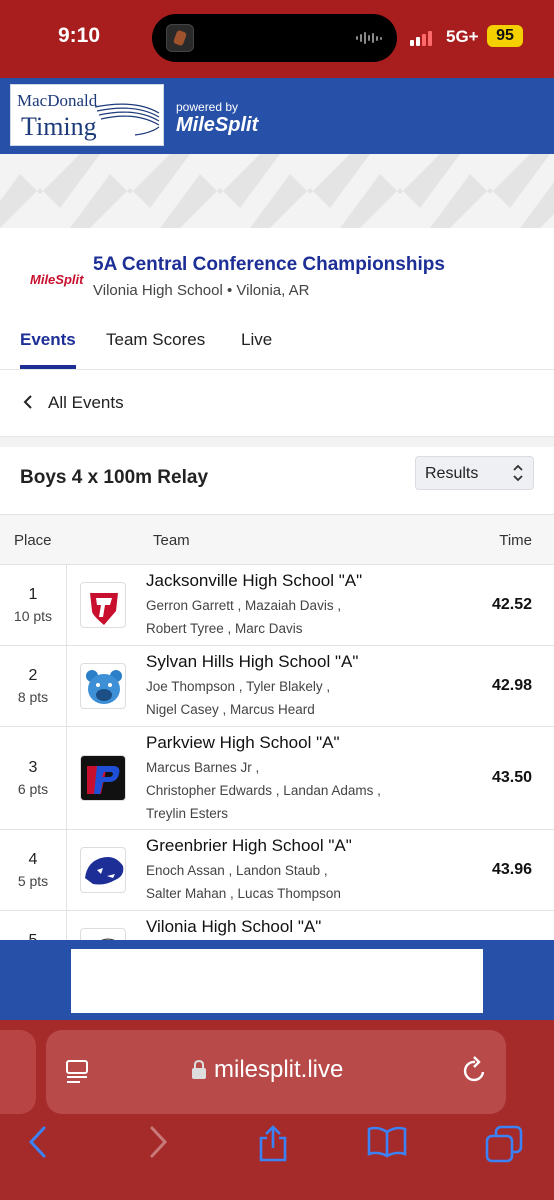  Describe the element at coordinates (38, 1144) in the screenshot. I see `back-arrow-icon` at that location.